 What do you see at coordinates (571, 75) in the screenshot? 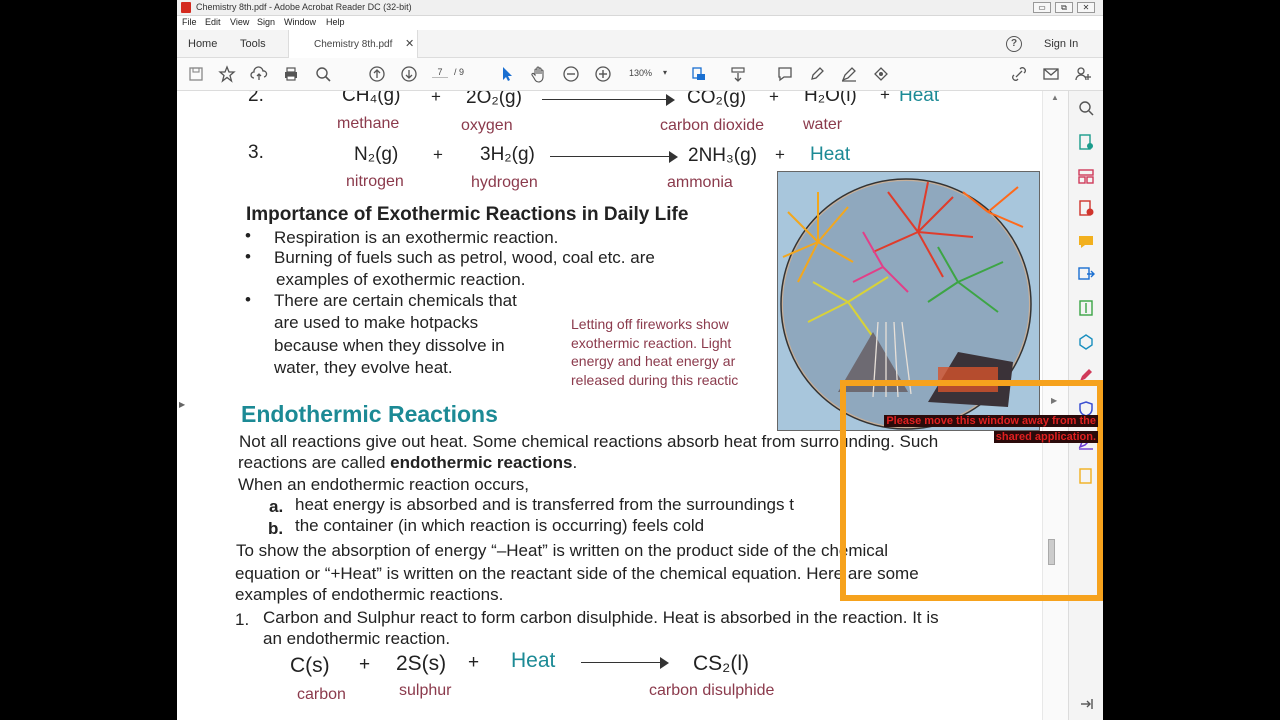
I see `zoom-out-icon` at bounding box center [571, 75].